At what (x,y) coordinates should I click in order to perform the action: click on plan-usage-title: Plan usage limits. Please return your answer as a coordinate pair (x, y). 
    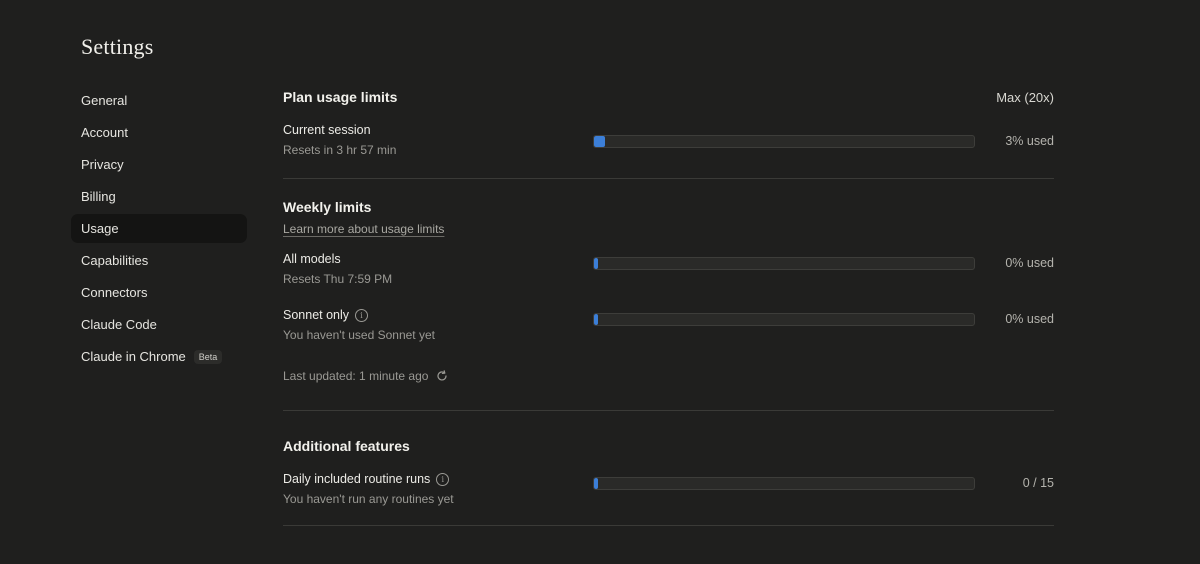
    Looking at the image, I should click on (340, 97).